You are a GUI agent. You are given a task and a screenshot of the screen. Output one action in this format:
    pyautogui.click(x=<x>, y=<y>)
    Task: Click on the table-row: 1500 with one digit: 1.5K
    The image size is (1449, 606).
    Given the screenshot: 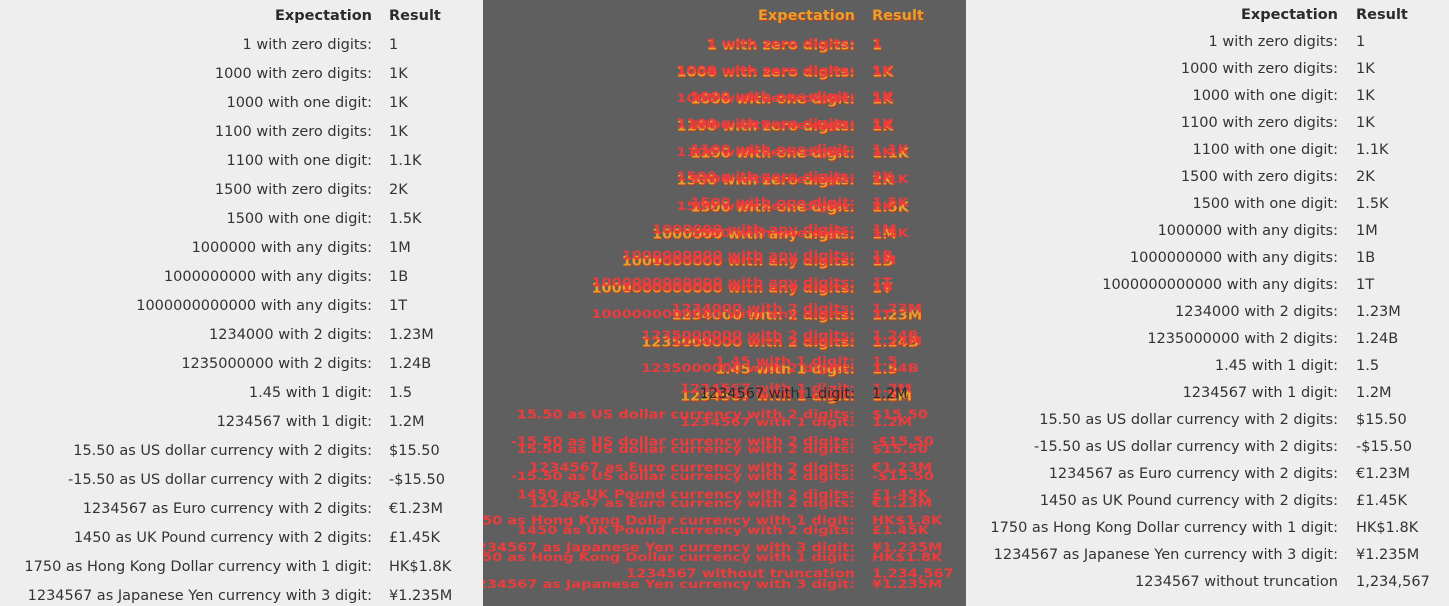 What is the action you would take?
    pyautogui.click(x=241, y=219)
    